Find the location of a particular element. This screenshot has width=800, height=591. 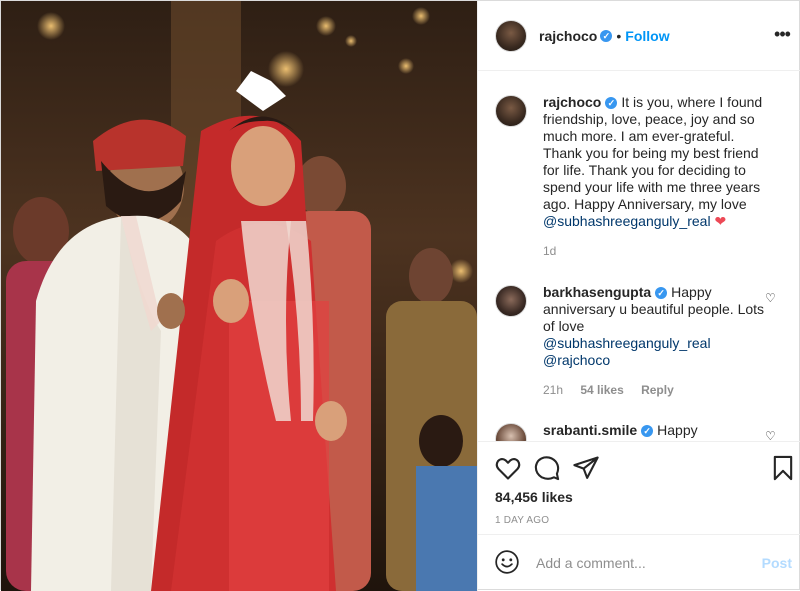

comment-text: Happy is located at coordinates (677, 430).